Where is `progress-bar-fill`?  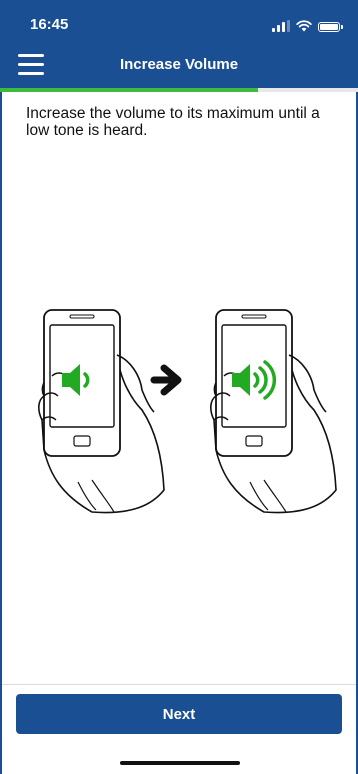
progress-bar-fill is located at coordinates (129, 90).